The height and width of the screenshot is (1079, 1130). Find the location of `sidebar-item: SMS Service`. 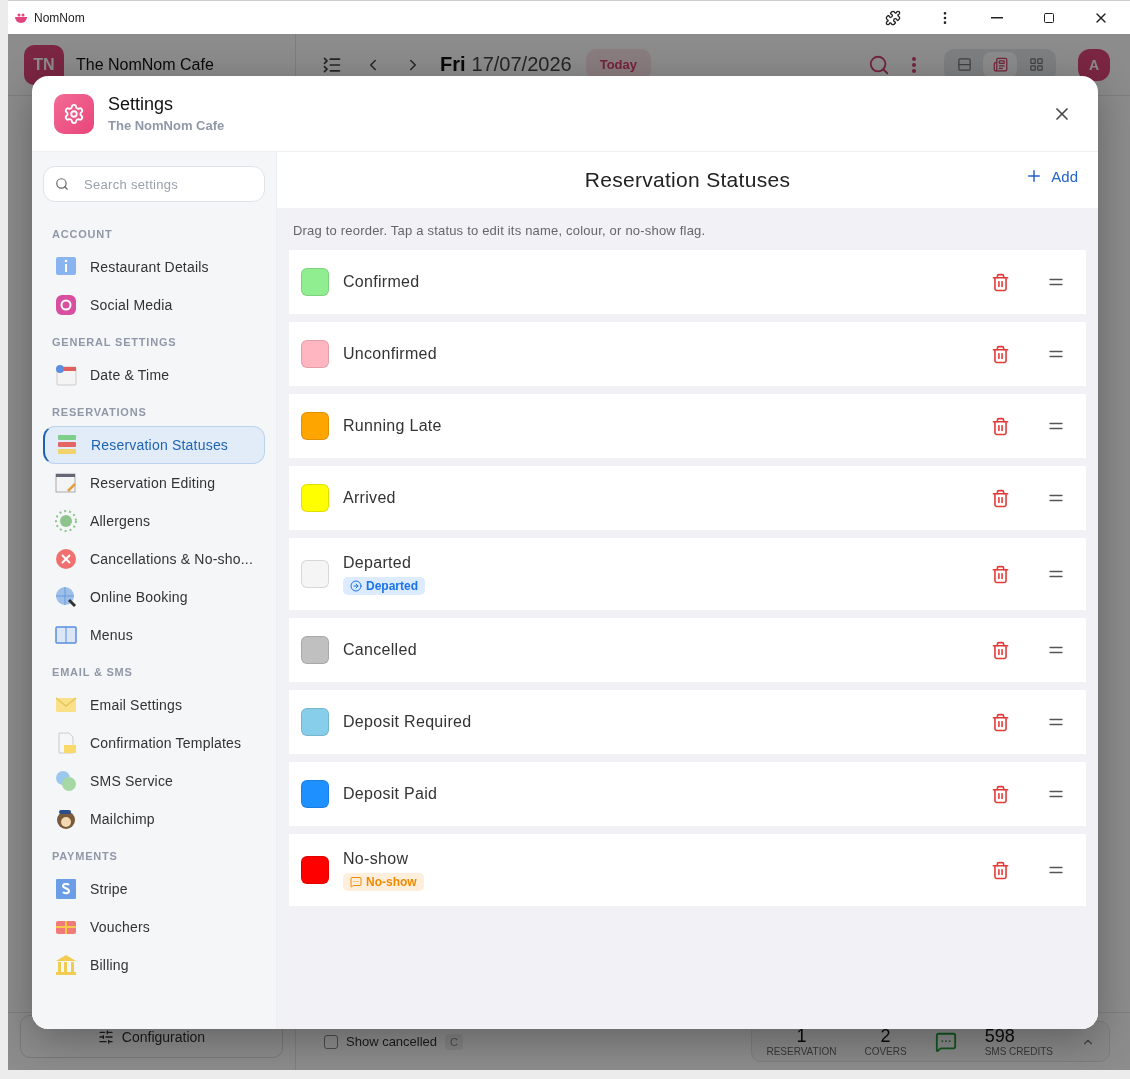

sidebar-item: SMS Service is located at coordinates (154, 781).